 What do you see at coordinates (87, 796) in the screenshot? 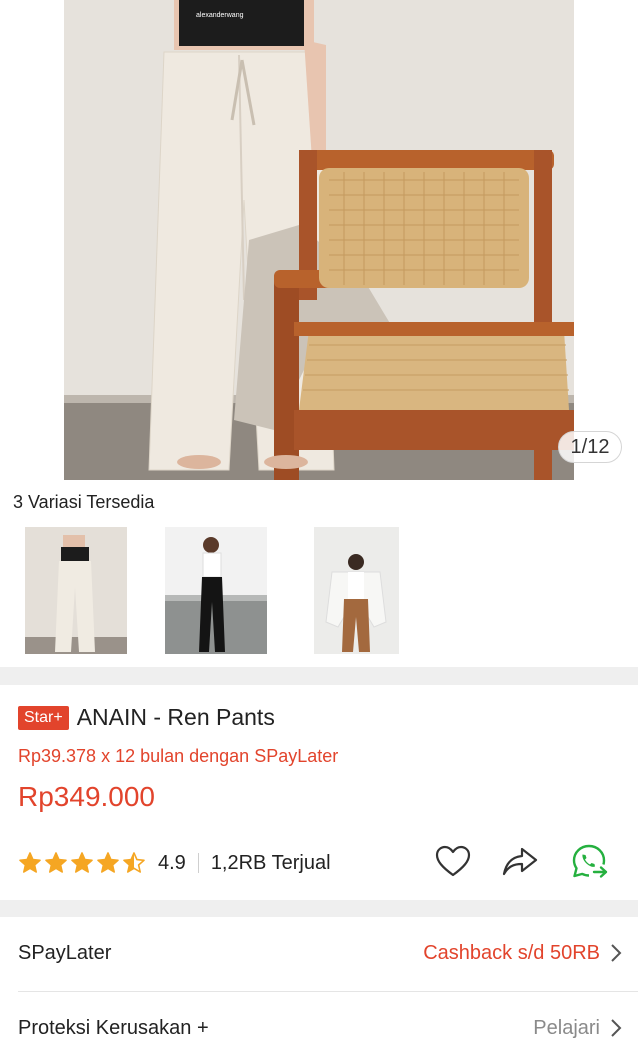
I see `product-price: Rp349.000` at bounding box center [87, 796].